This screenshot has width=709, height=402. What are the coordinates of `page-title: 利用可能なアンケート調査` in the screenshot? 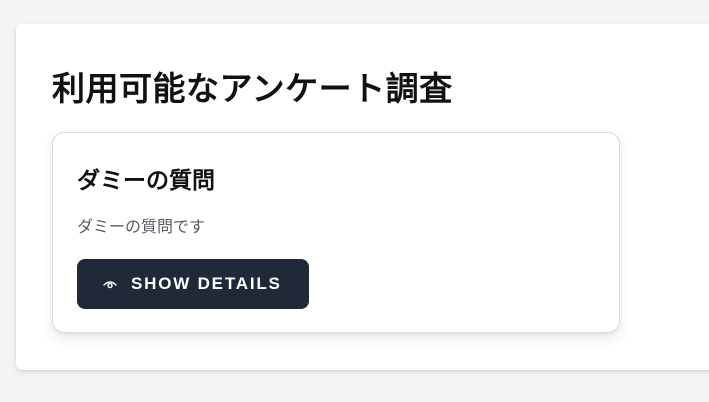 It's located at (252, 88).